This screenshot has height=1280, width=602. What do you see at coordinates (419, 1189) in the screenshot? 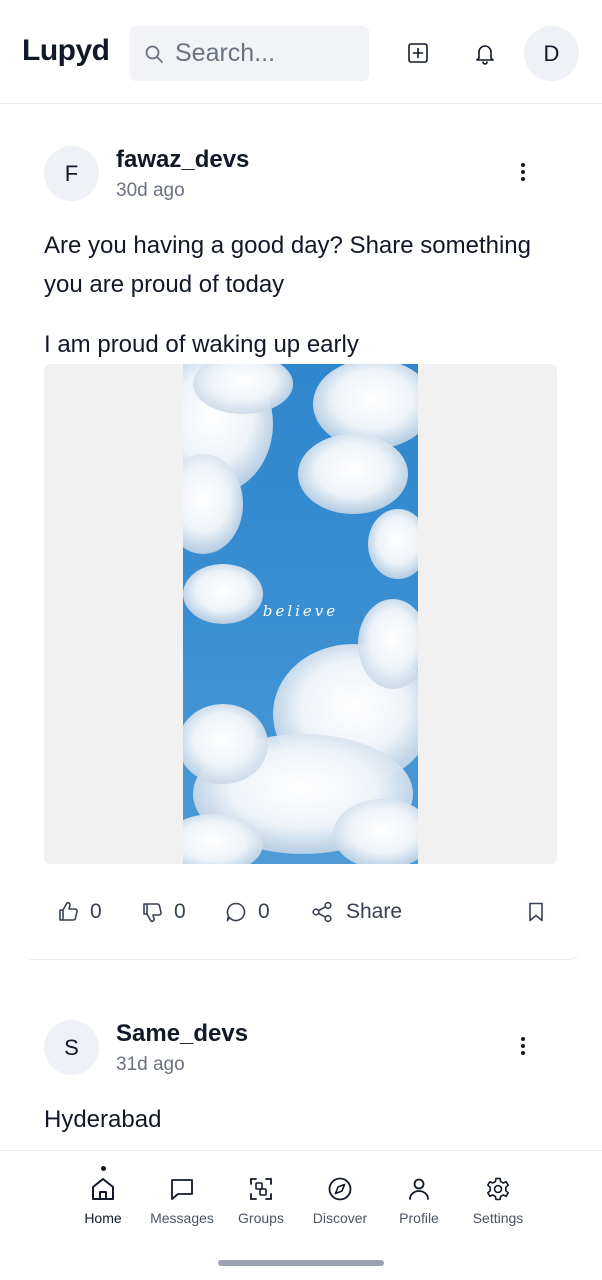
I see `user-icon` at bounding box center [419, 1189].